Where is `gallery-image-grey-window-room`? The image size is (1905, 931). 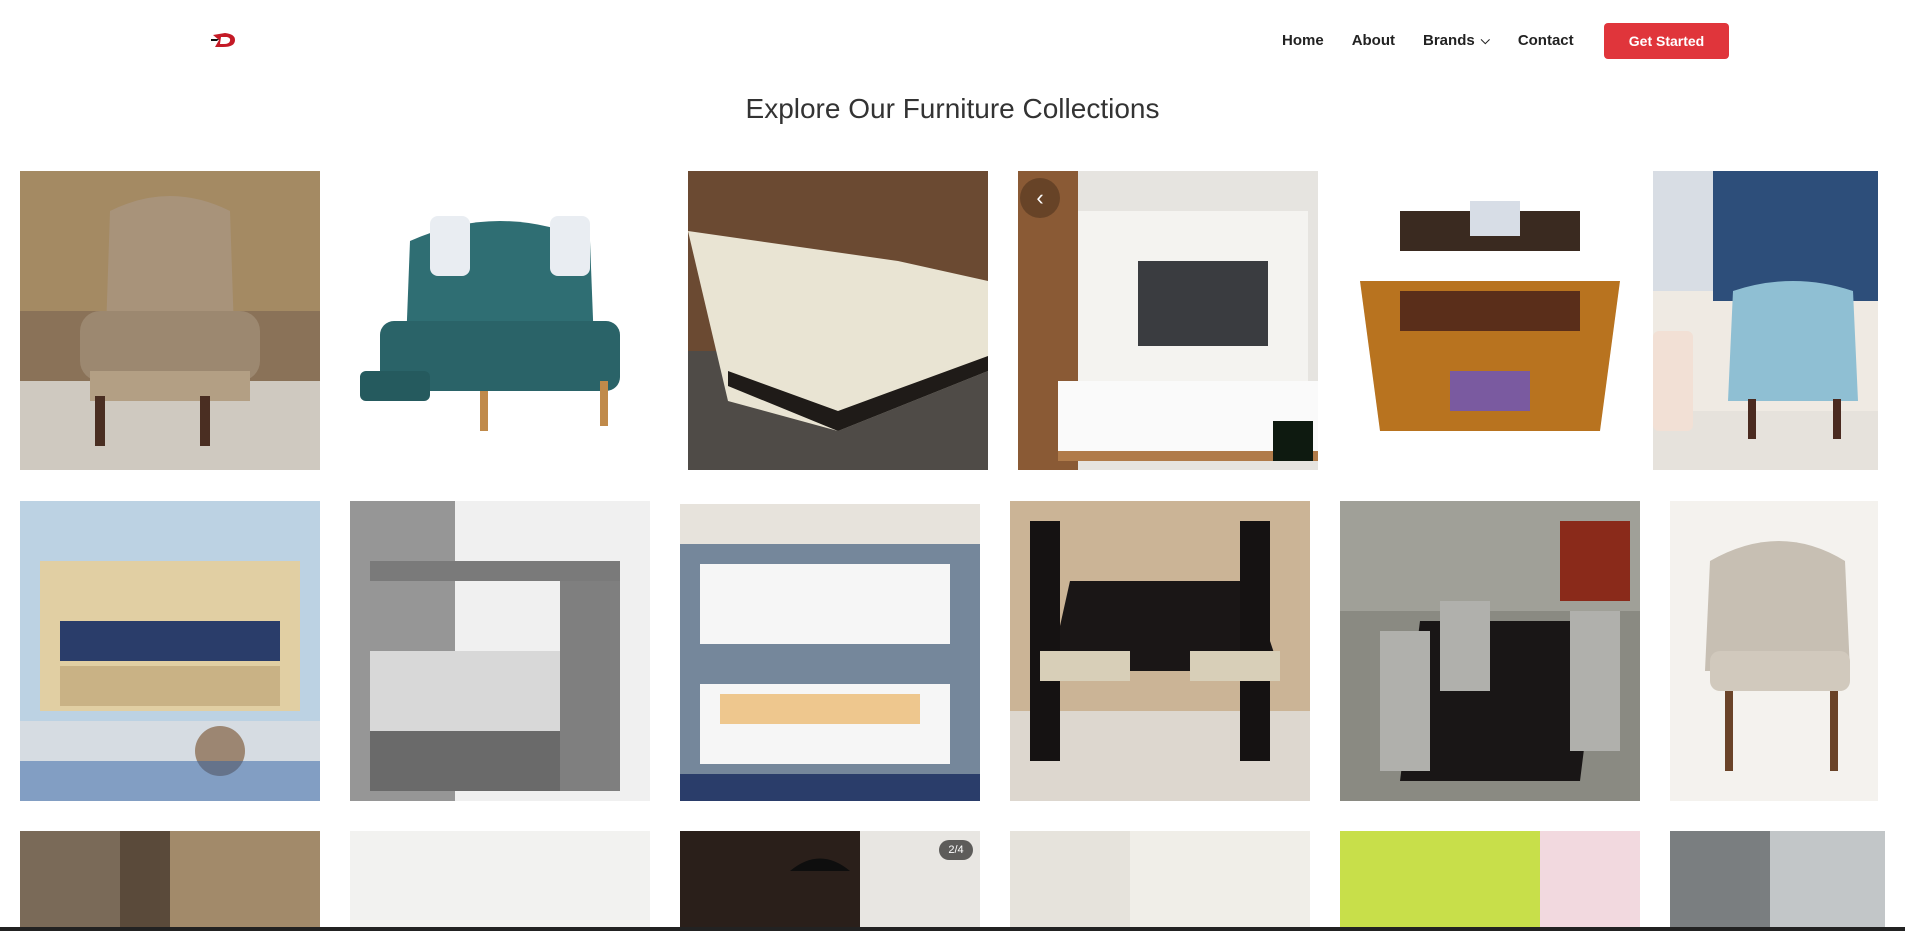 gallery-image-grey-window-room is located at coordinates (1777, 881).